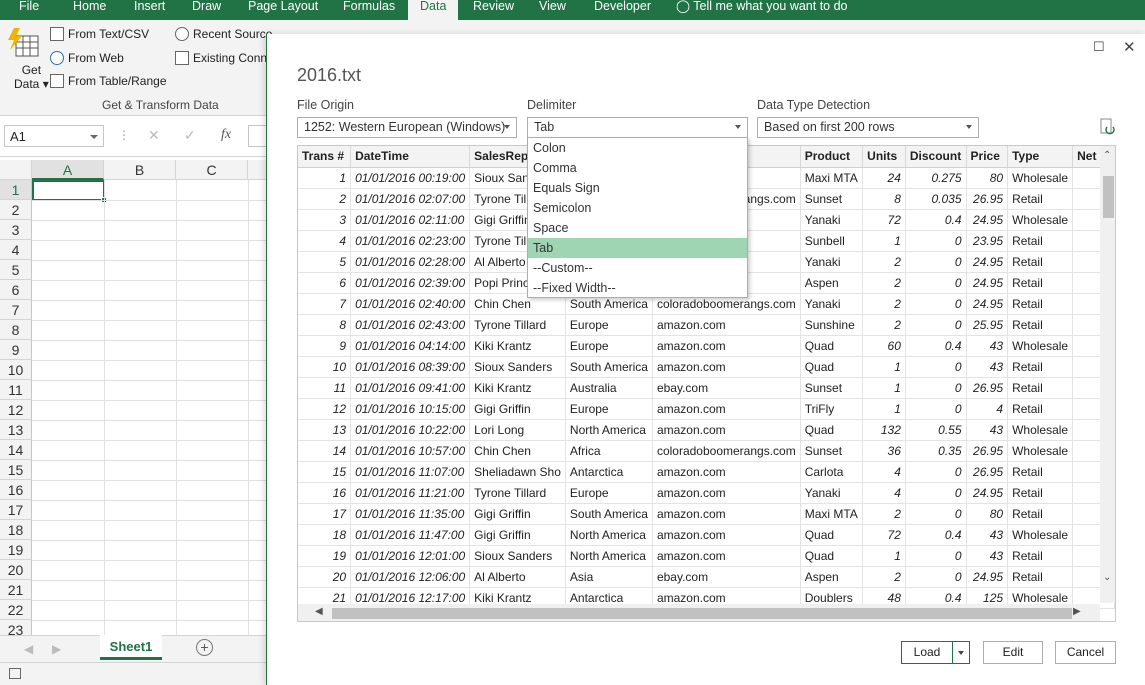 The image size is (1145, 685). I want to click on from-web-button: From Web, so click(87, 58).